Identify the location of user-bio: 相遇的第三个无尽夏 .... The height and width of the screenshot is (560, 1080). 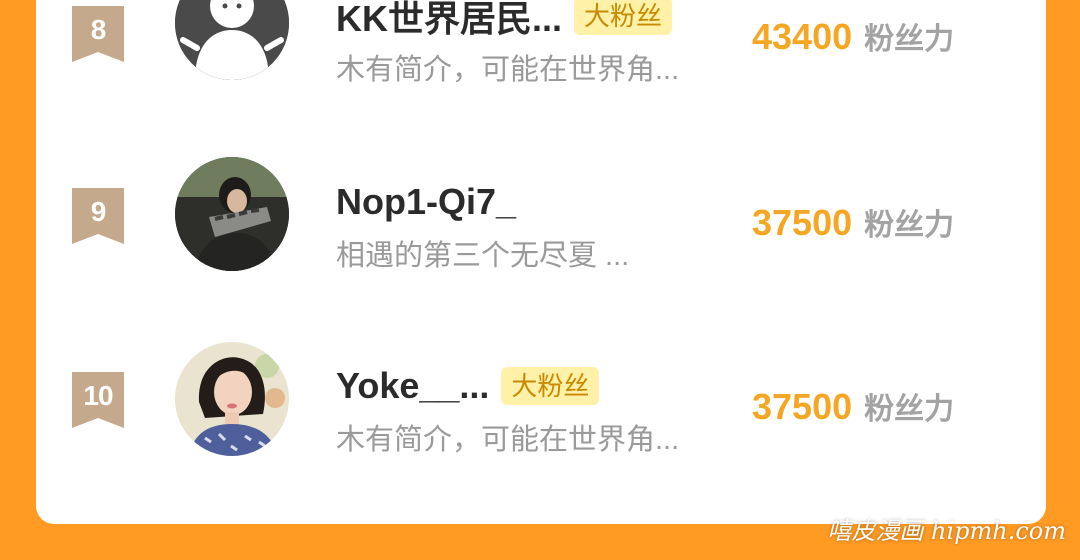
(483, 256).